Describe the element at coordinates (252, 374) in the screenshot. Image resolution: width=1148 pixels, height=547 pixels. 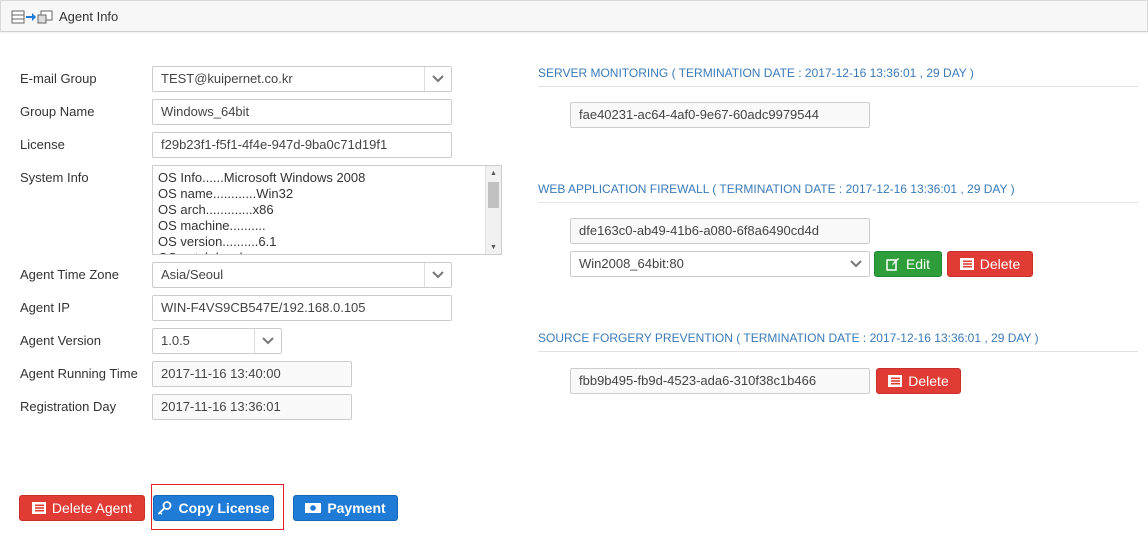
I see `running-time-field: 2017-11-16 13:40:00` at that location.